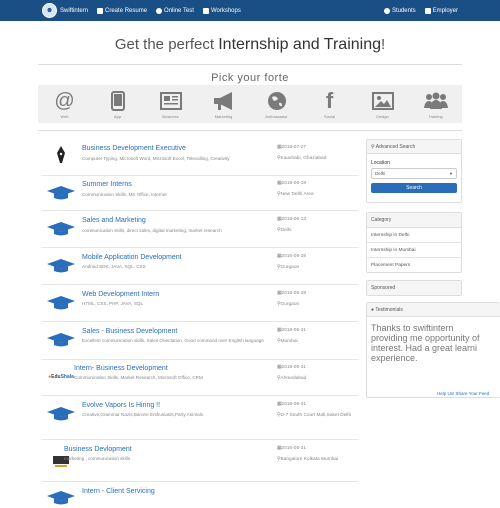 Image resolution: width=500 pixels, height=508 pixels. Describe the element at coordinates (292, 183) in the screenshot. I see `job-date: ▦2016-06-19` at that location.